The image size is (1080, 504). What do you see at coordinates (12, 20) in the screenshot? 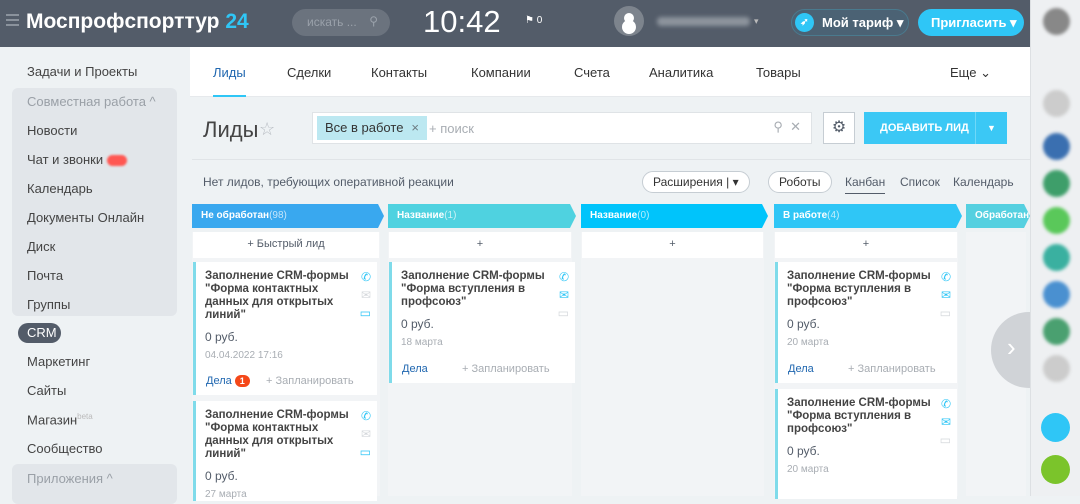
I see `menu-icon` at bounding box center [12, 20].